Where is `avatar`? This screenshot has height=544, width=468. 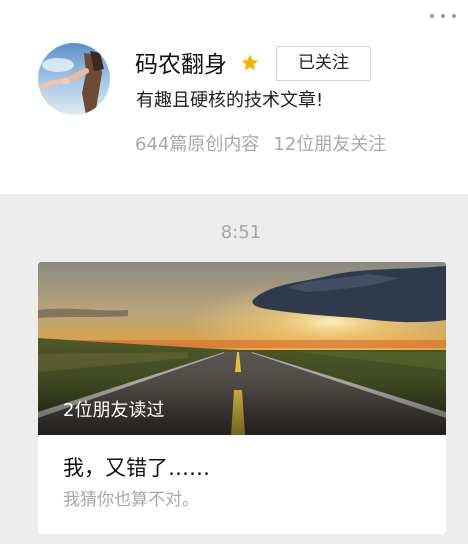 avatar is located at coordinates (74, 79).